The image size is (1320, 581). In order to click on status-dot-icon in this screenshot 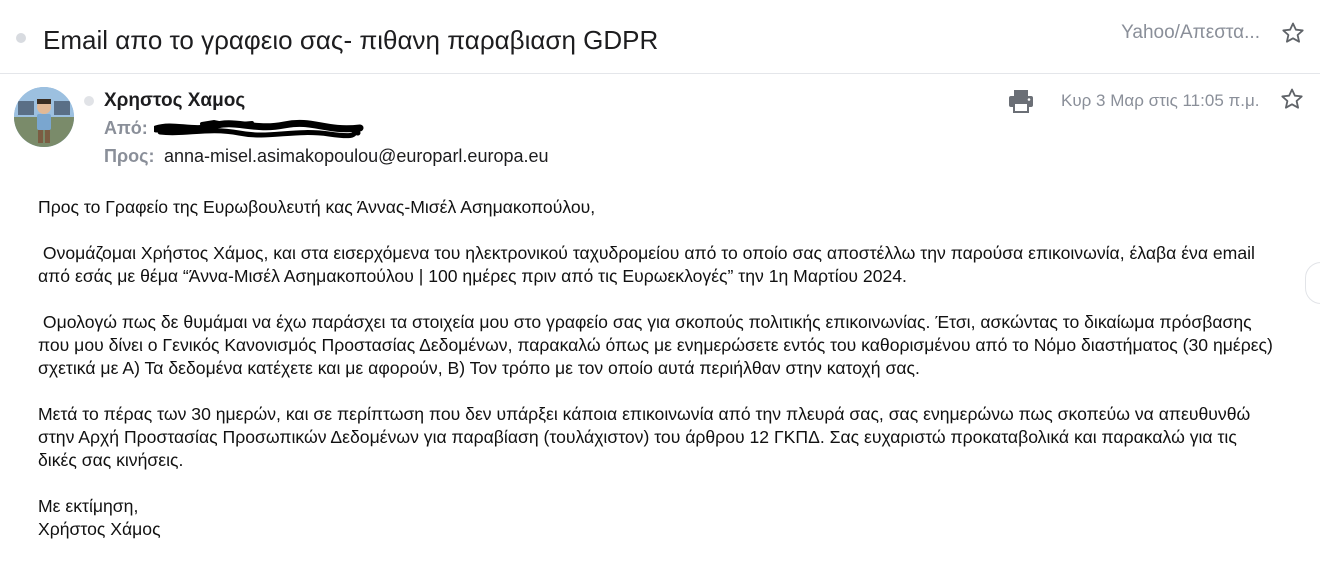, I will do `click(89, 101)`.